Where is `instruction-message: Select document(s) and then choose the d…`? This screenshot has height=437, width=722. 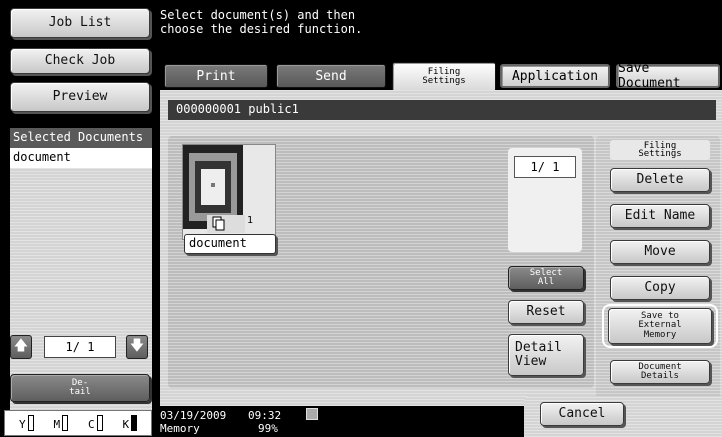 instruction-message: Select document(s) and then choose the d… is located at coordinates (261, 22).